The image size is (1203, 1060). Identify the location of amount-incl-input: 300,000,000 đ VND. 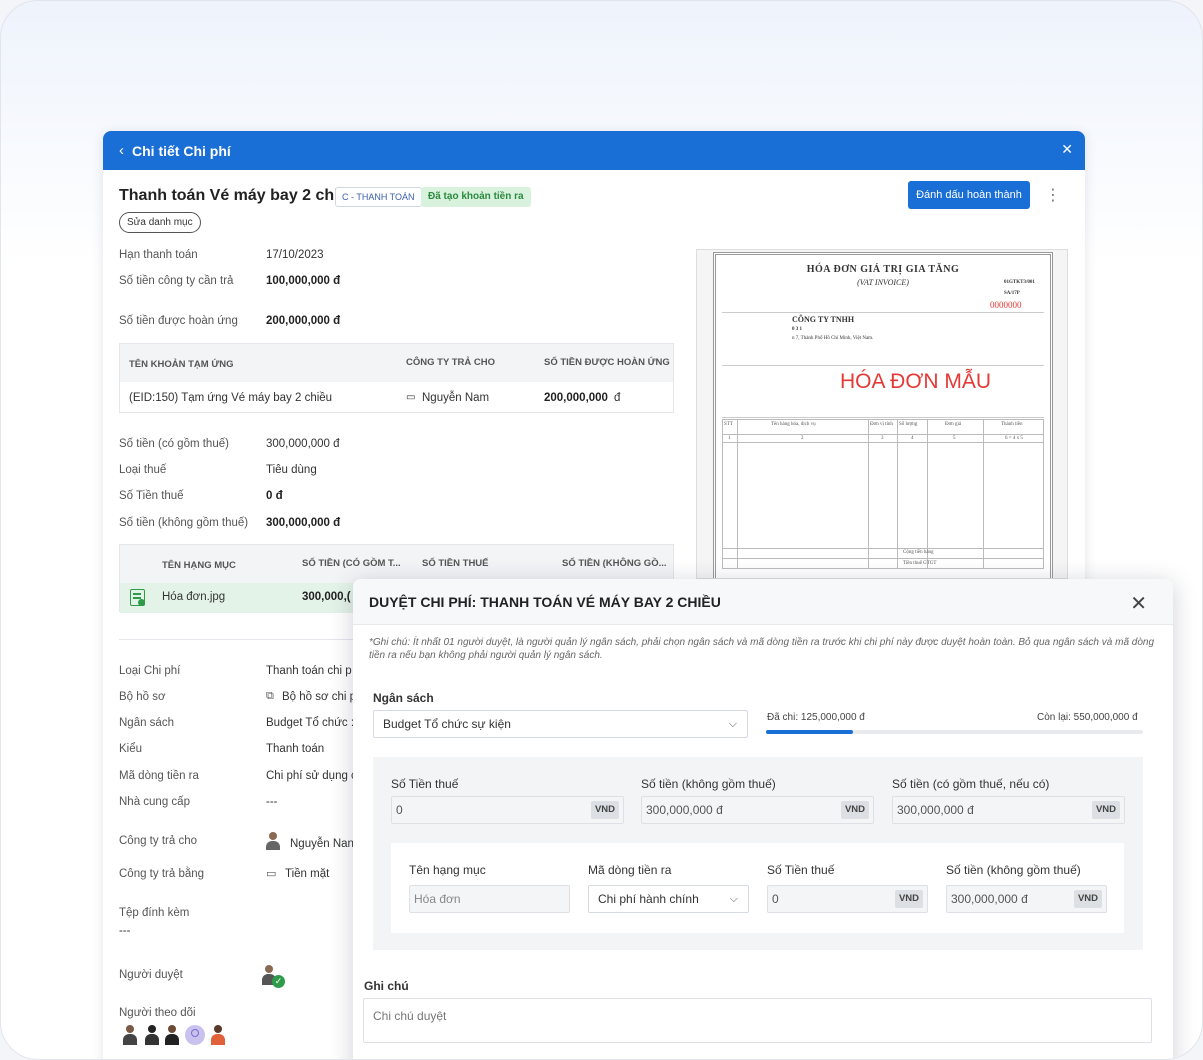
(1008, 810).